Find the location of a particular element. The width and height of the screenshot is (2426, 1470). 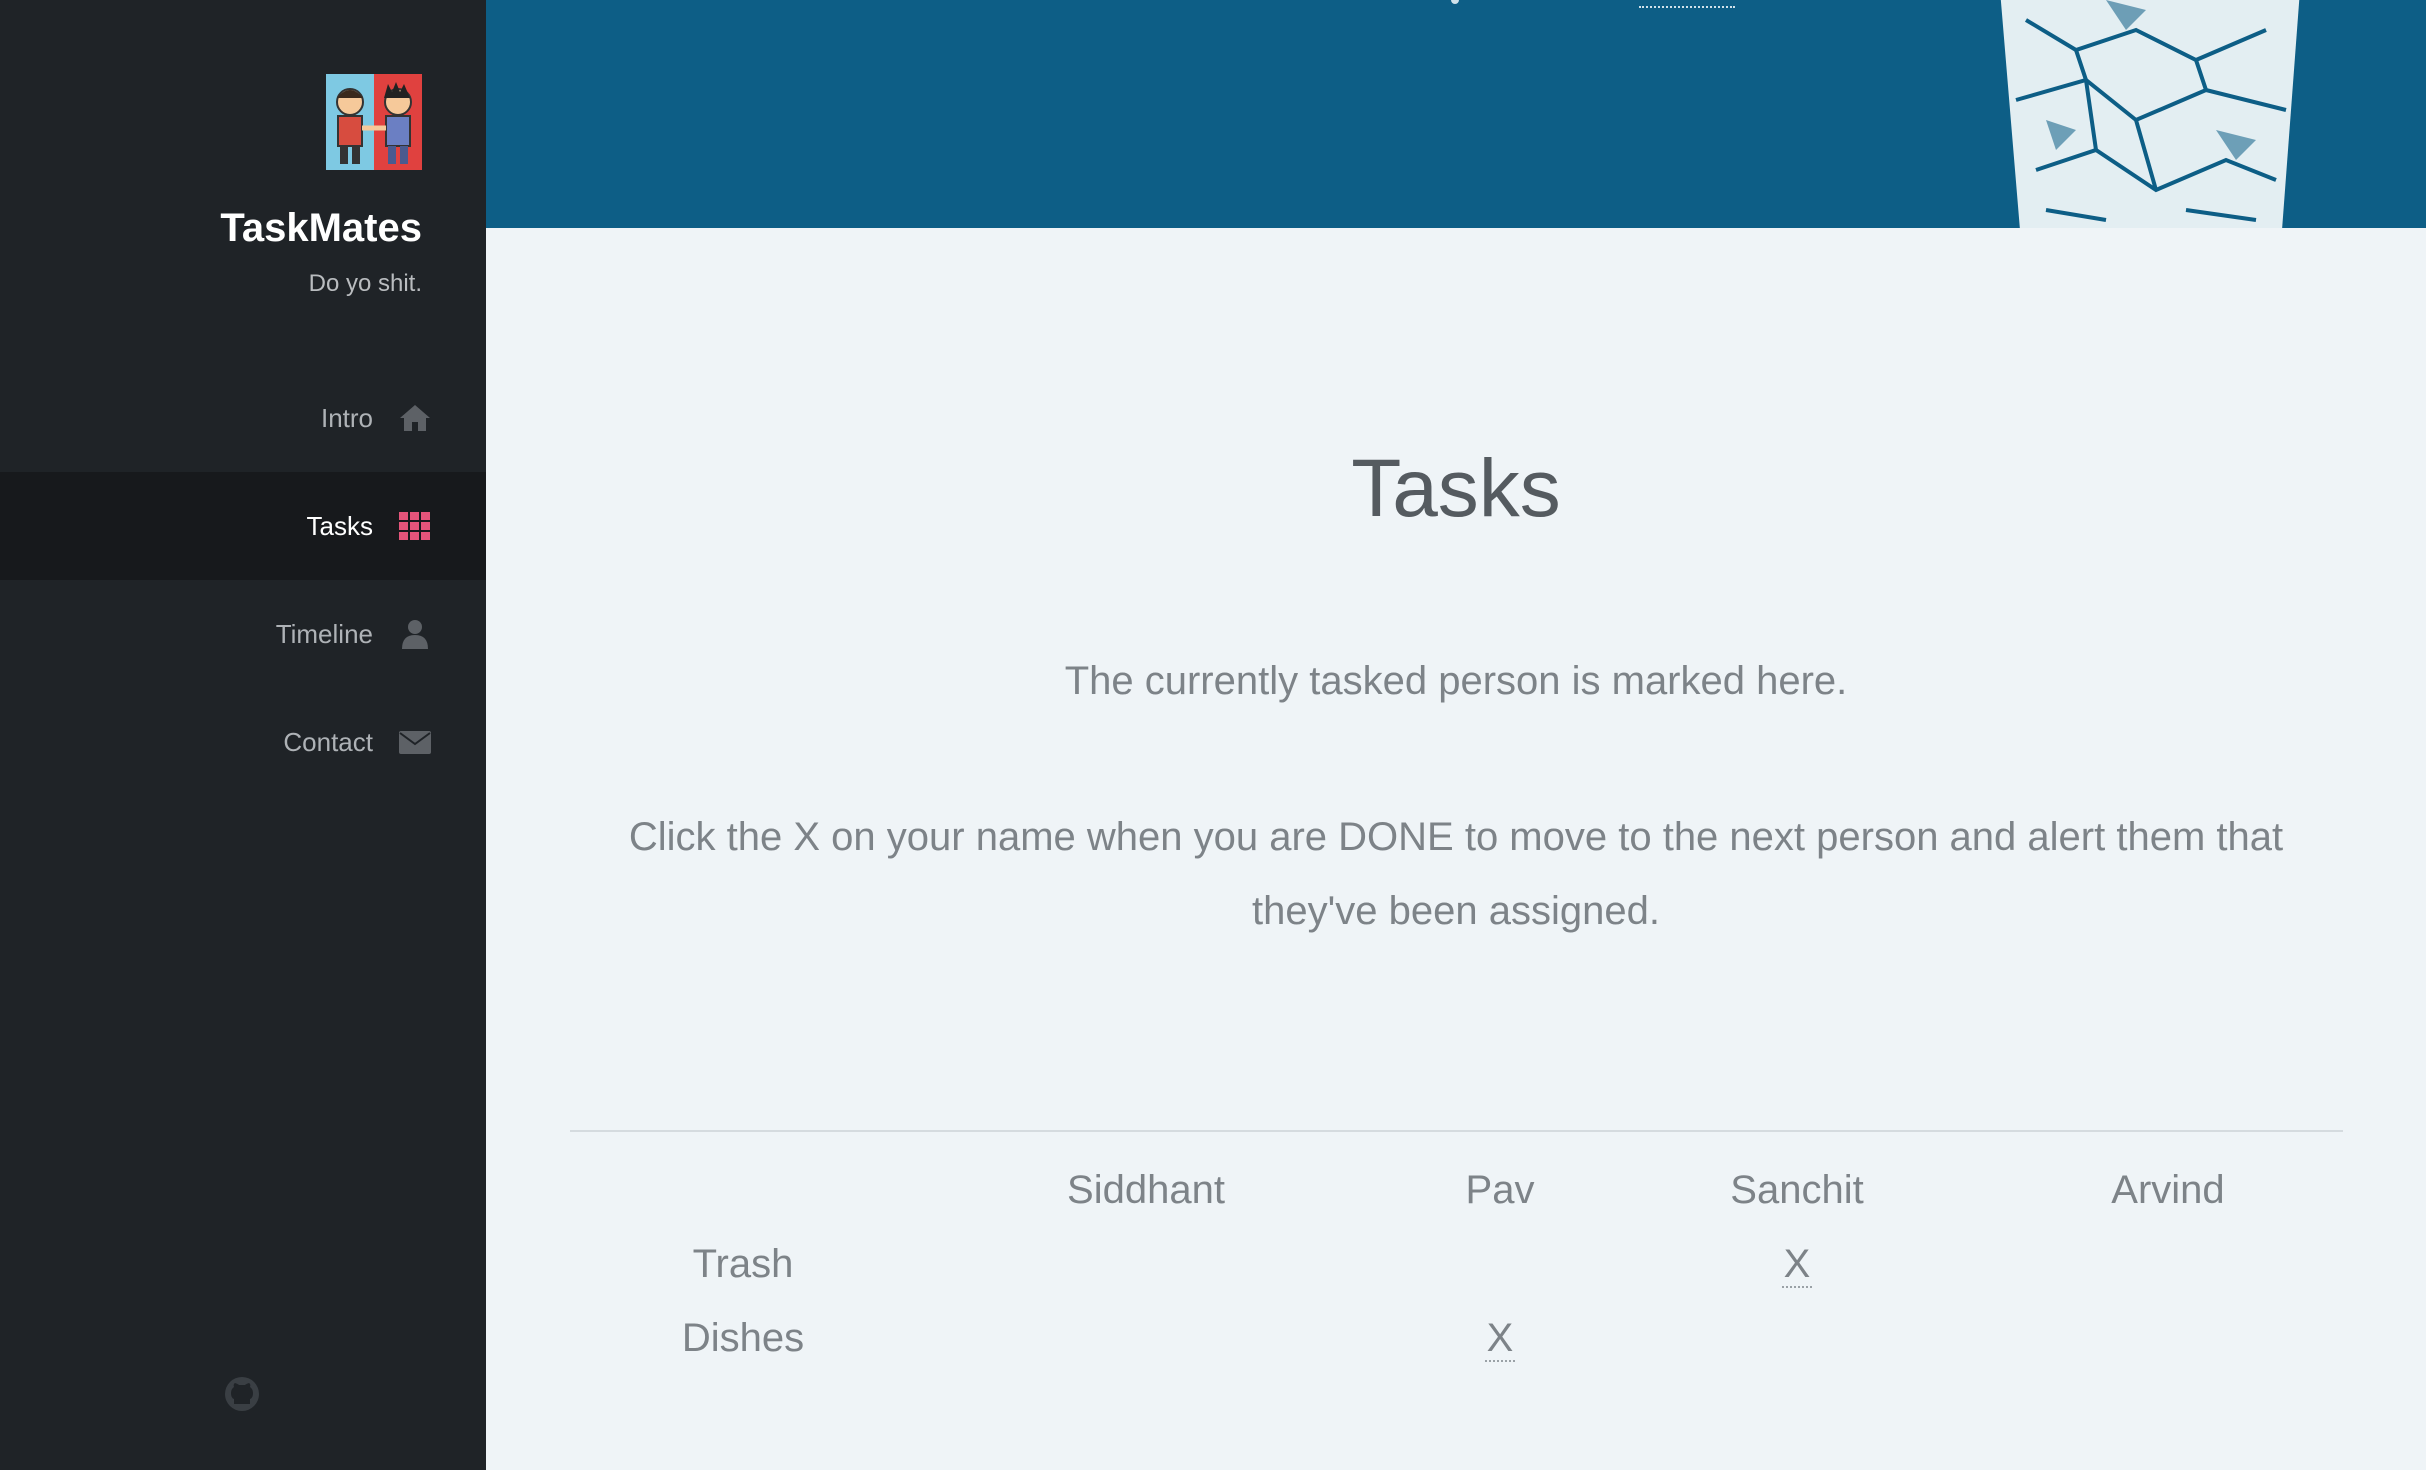

column-header-siddhant: Siddhant is located at coordinates (1146, 1190).